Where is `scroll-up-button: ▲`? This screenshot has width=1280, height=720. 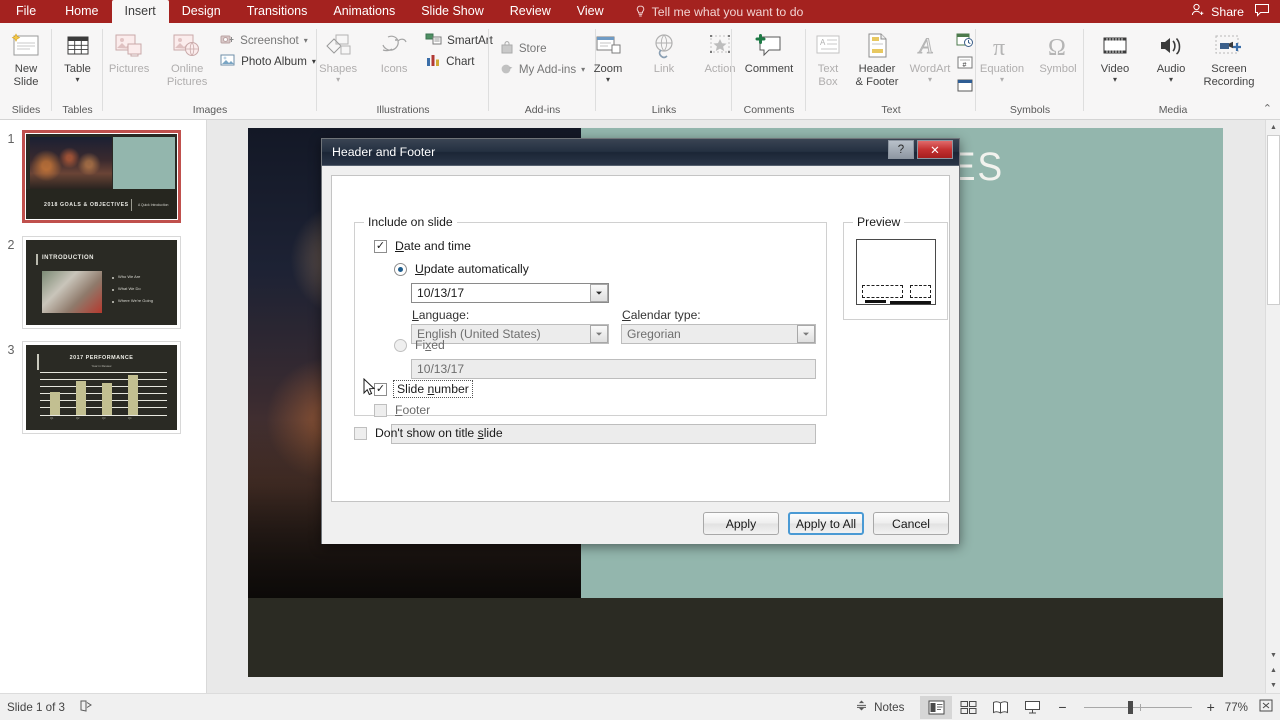
scroll-up-button: ▲ is located at coordinates (1273, 127).